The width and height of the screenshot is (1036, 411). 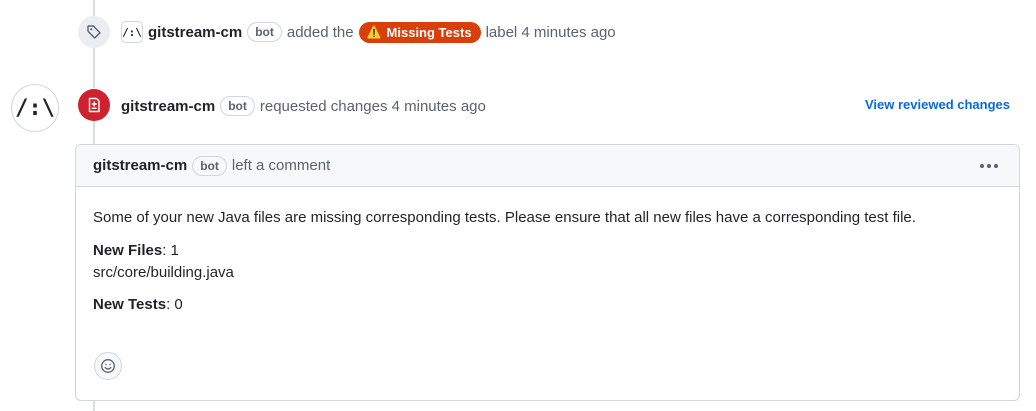 I want to click on view-reviewed-changes-link: View reviewed changes, so click(x=937, y=104).